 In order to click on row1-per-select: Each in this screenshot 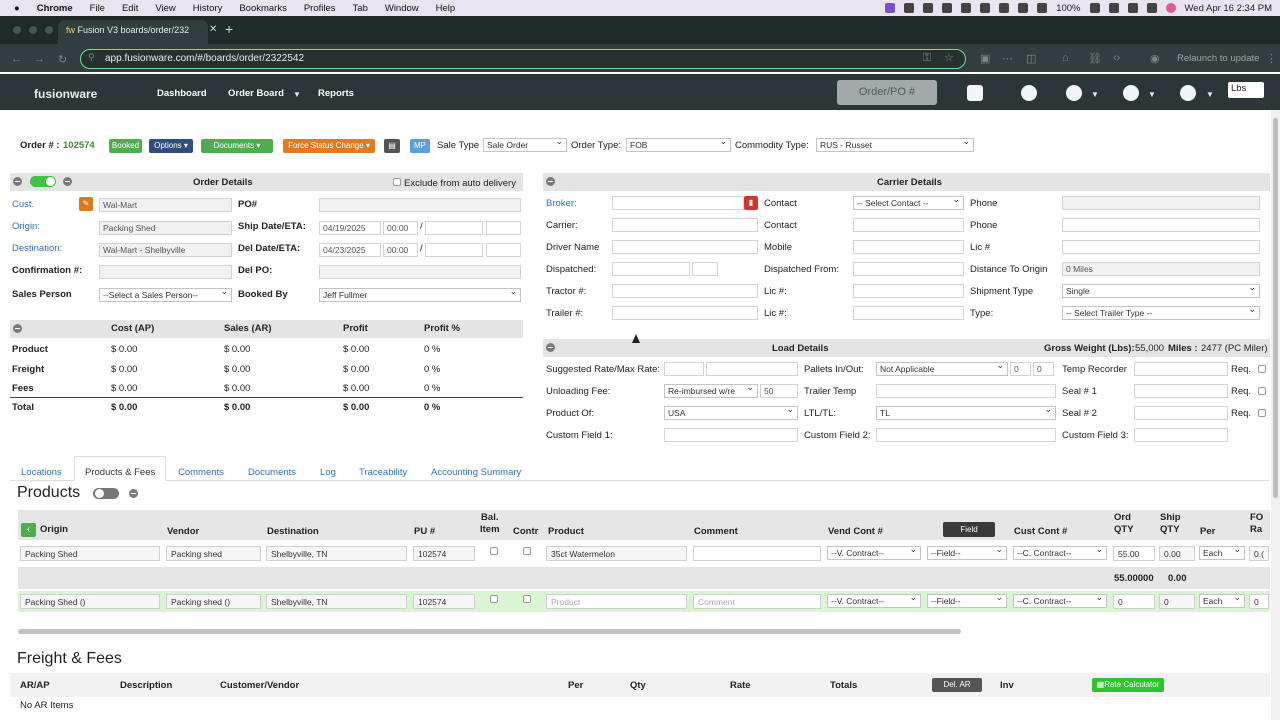, I will do `click(1222, 553)`.